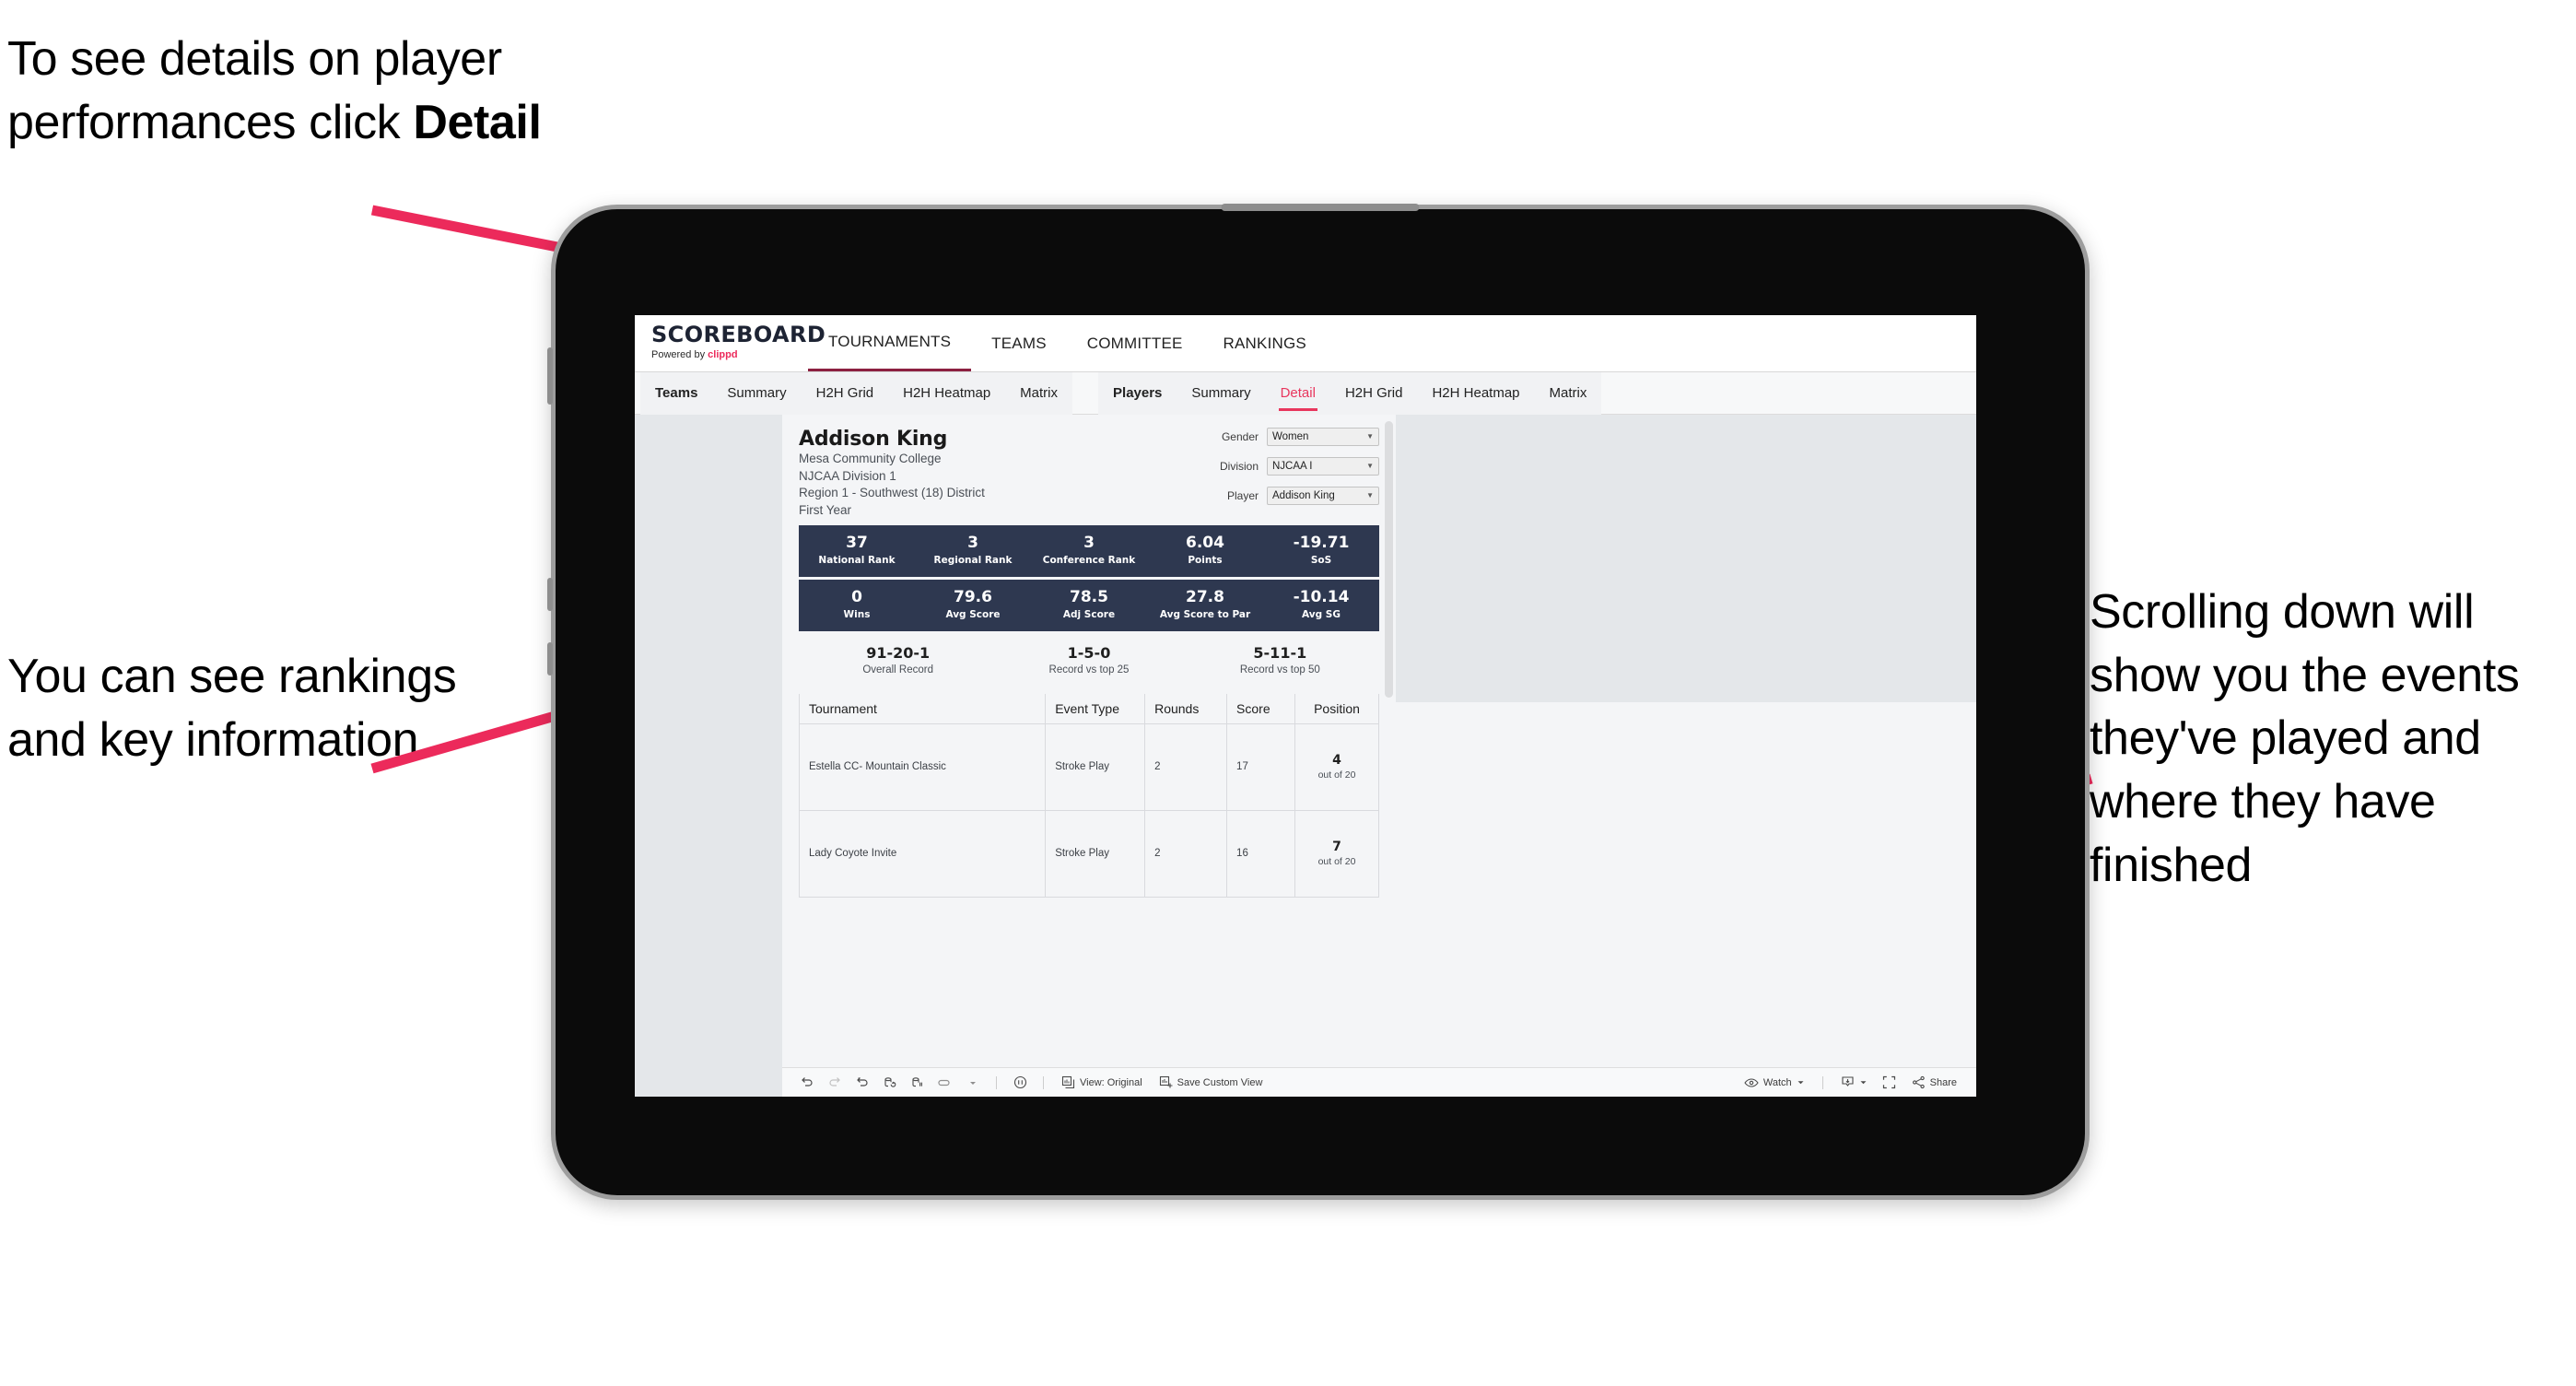 This screenshot has height=1386, width=2576. Describe the element at coordinates (857, 561) in the screenshot. I see `stat-label-national-rank: National Rank` at that location.